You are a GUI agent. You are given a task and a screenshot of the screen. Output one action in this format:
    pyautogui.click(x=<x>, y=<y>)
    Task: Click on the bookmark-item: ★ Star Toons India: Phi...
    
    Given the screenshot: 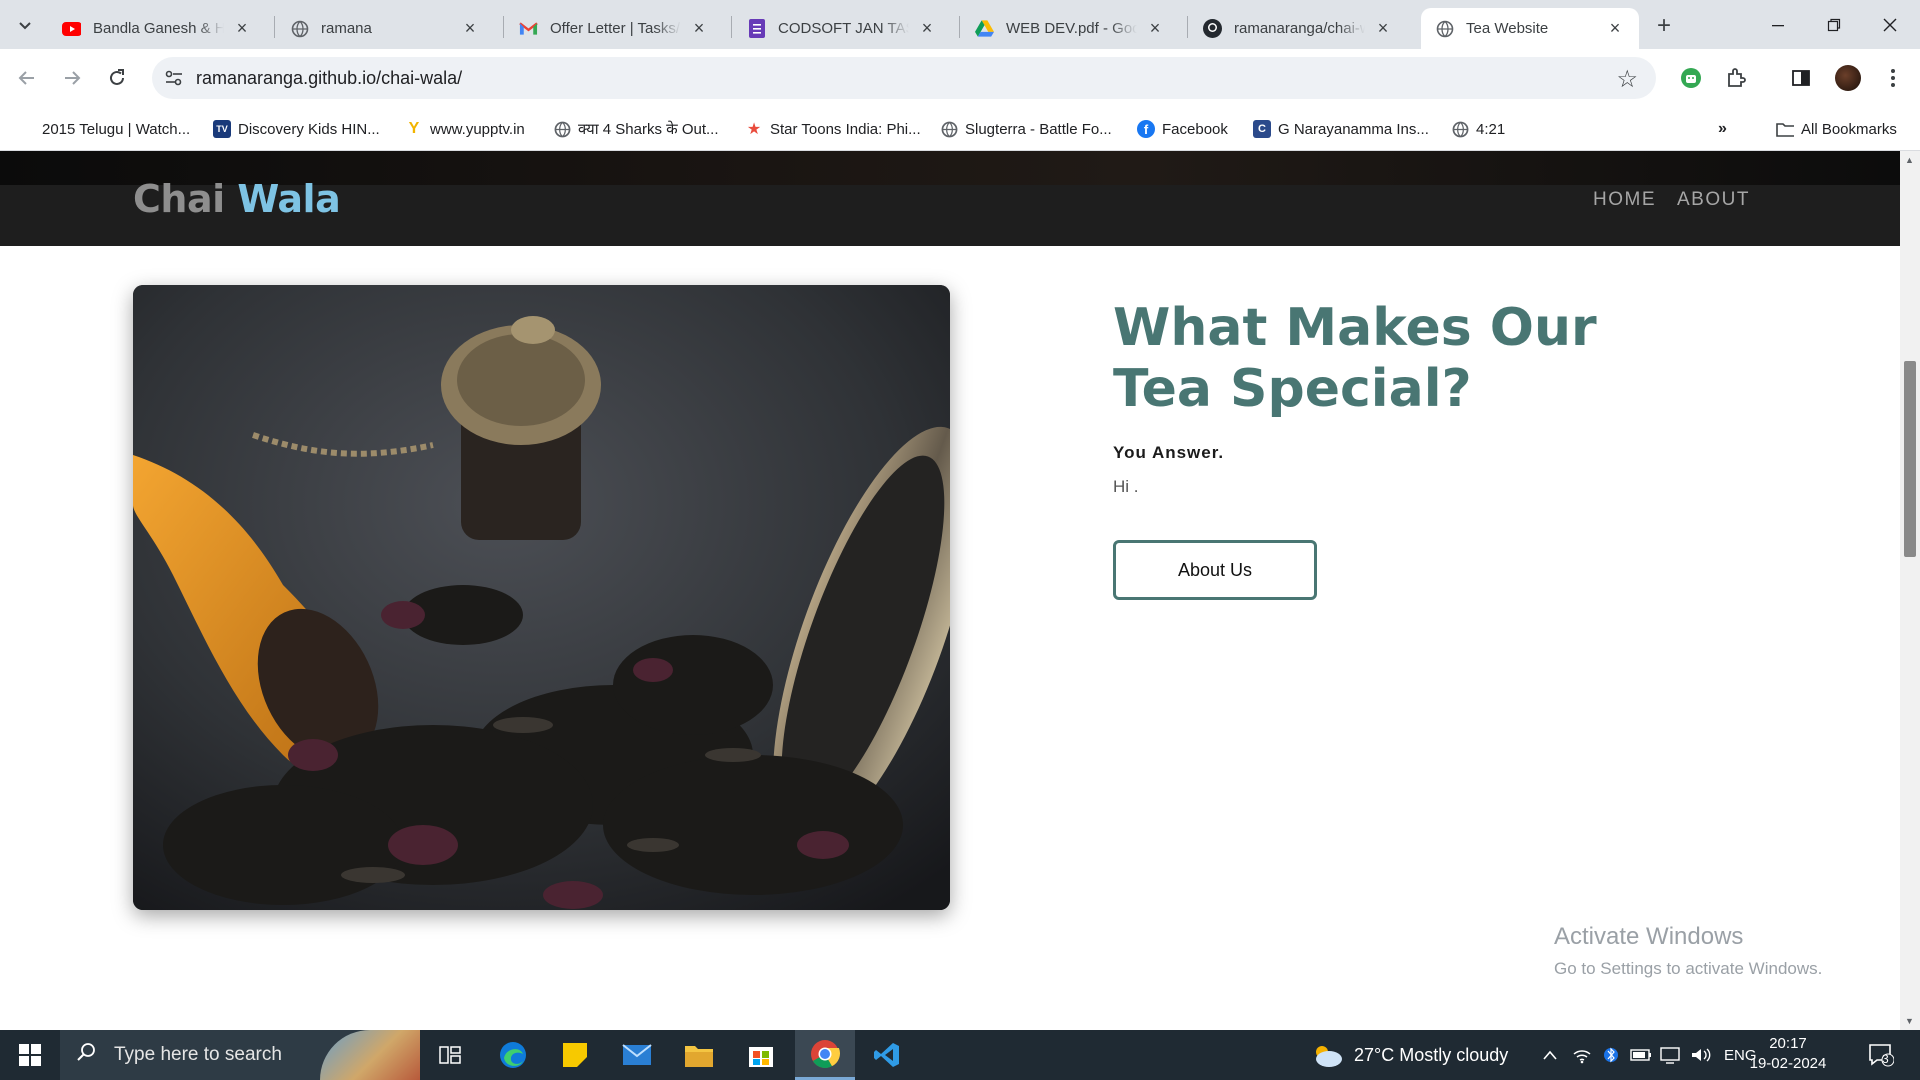 What is the action you would take?
    pyautogui.click(x=833, y=129)
    